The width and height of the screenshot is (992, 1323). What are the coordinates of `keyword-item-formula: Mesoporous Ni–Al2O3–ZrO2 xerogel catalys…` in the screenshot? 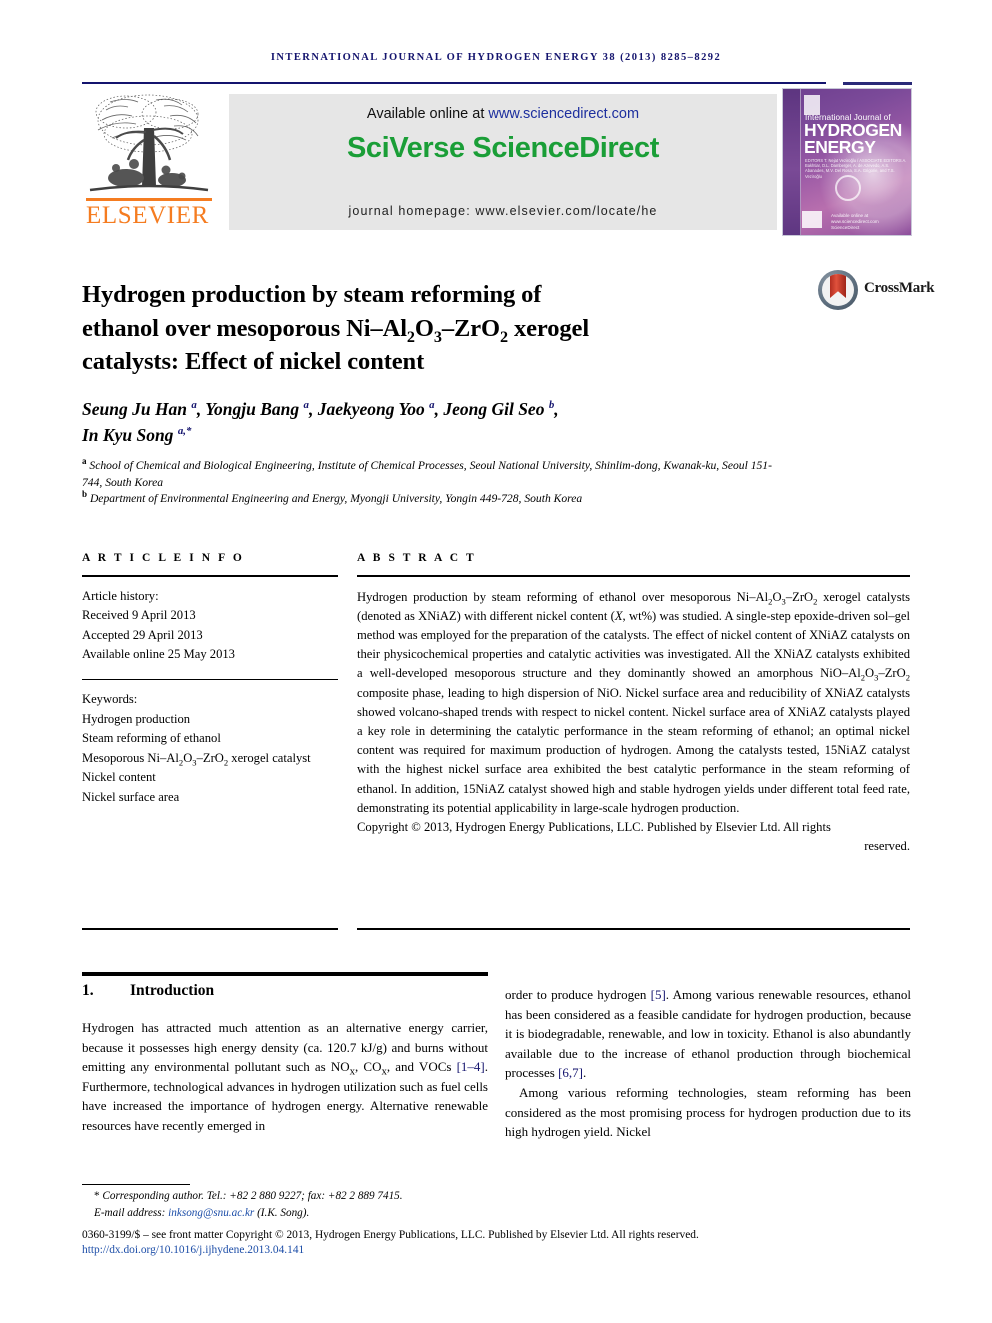 It's located at (196, 759).